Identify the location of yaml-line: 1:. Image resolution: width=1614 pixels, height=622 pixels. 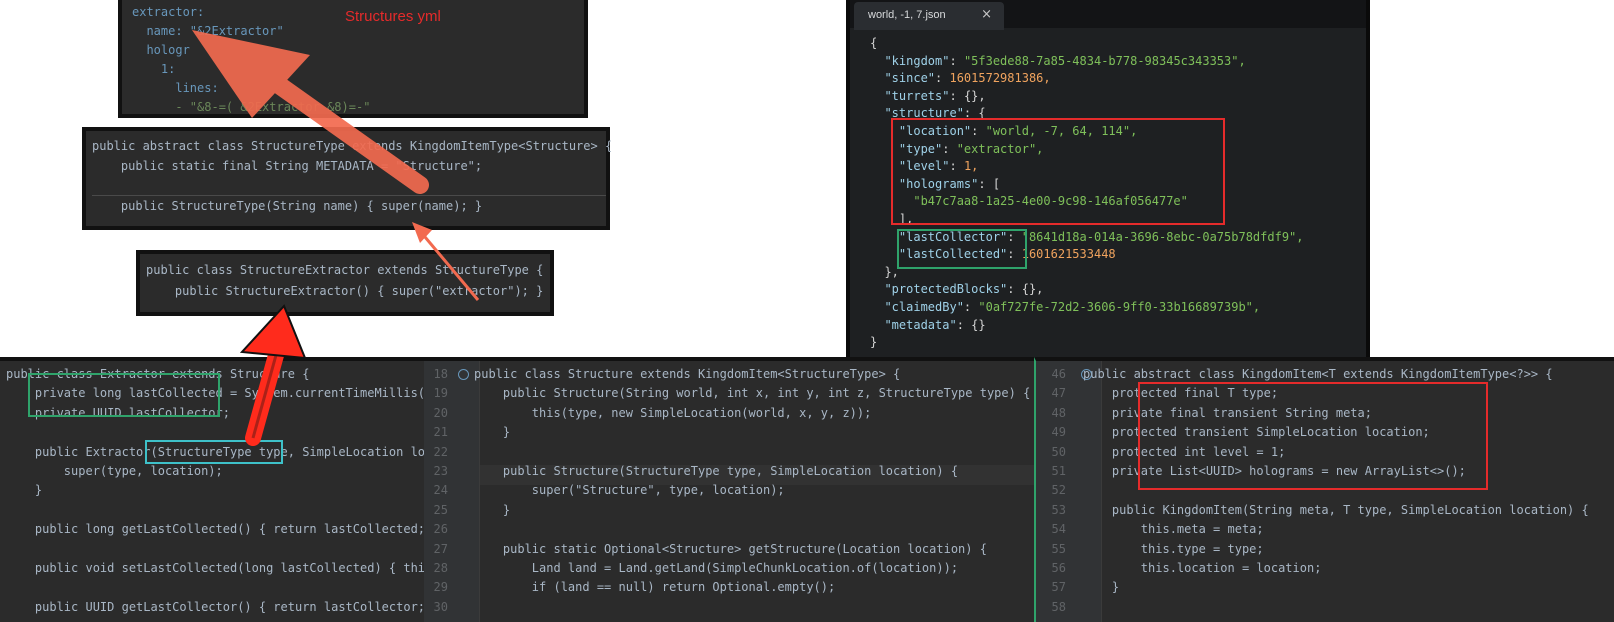
(154, 69).